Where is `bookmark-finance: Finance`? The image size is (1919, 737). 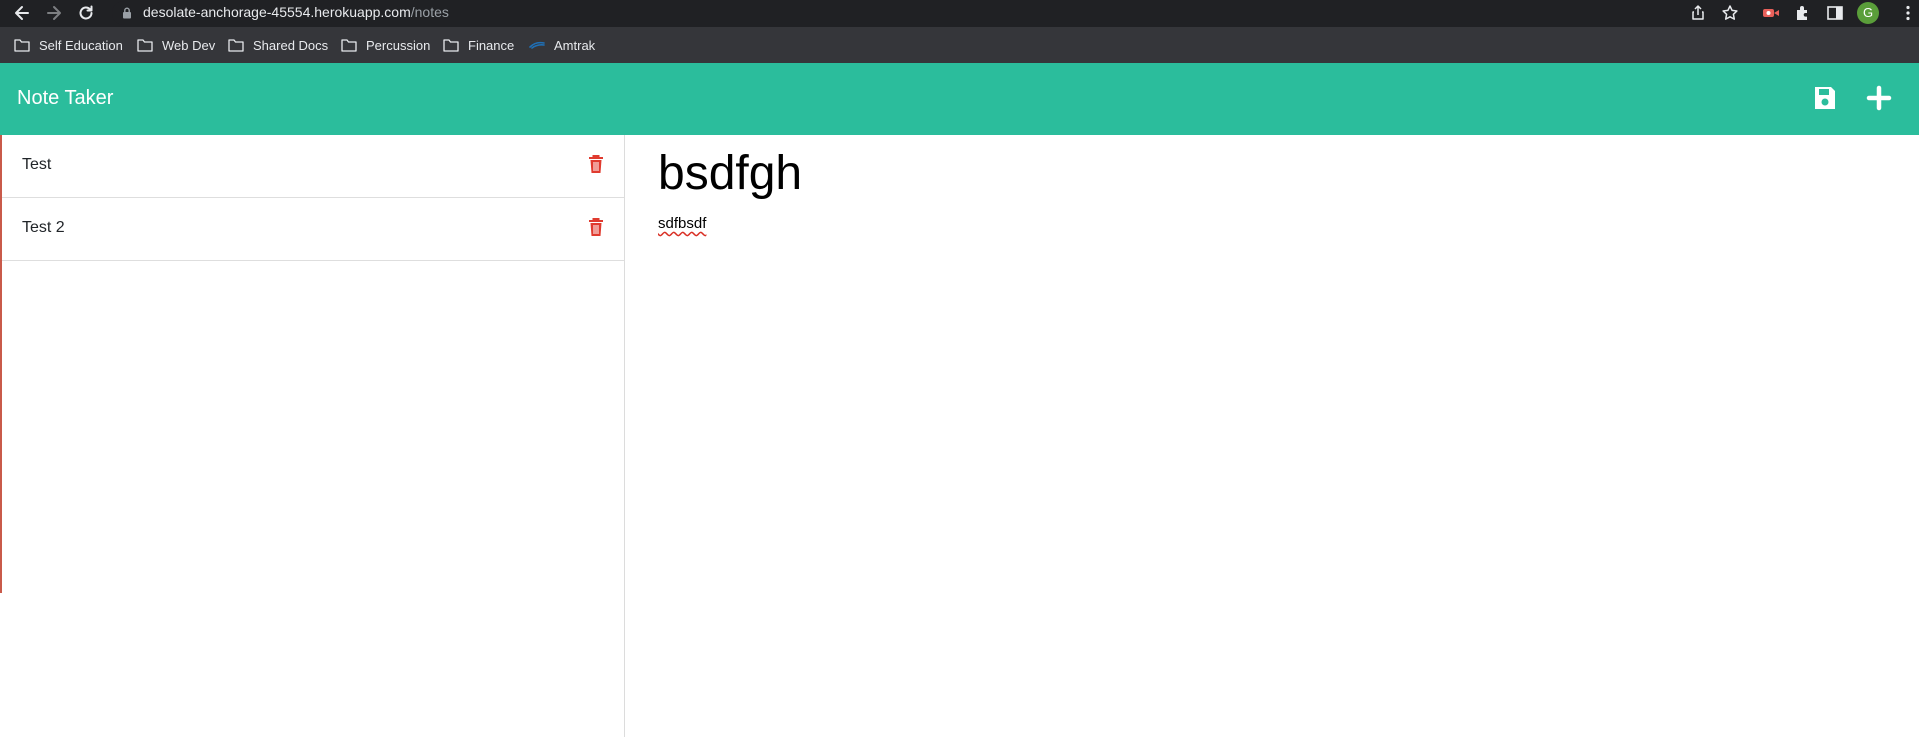 bookmark-finance: Finance is located at coordinates (478, 45).